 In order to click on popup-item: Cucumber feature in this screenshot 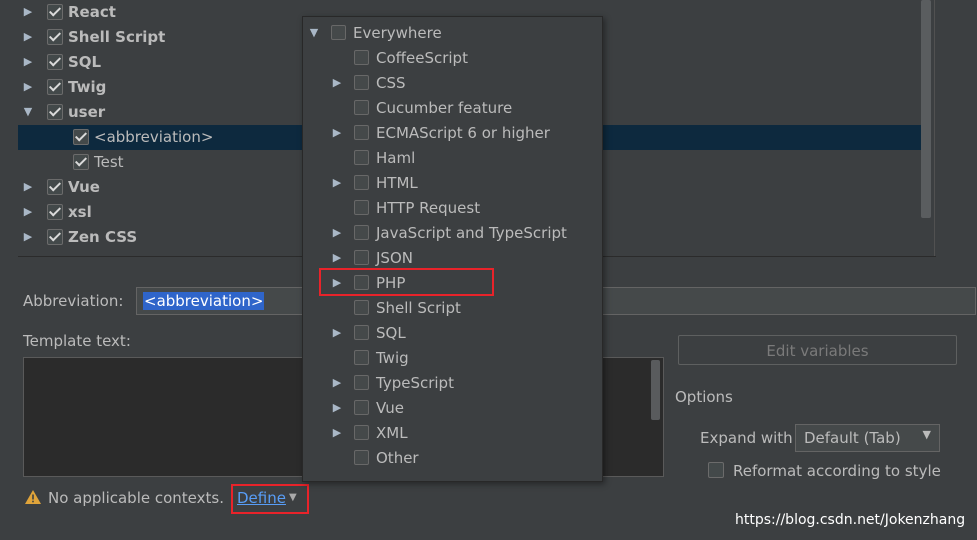, I will do `click(452, 108)`.